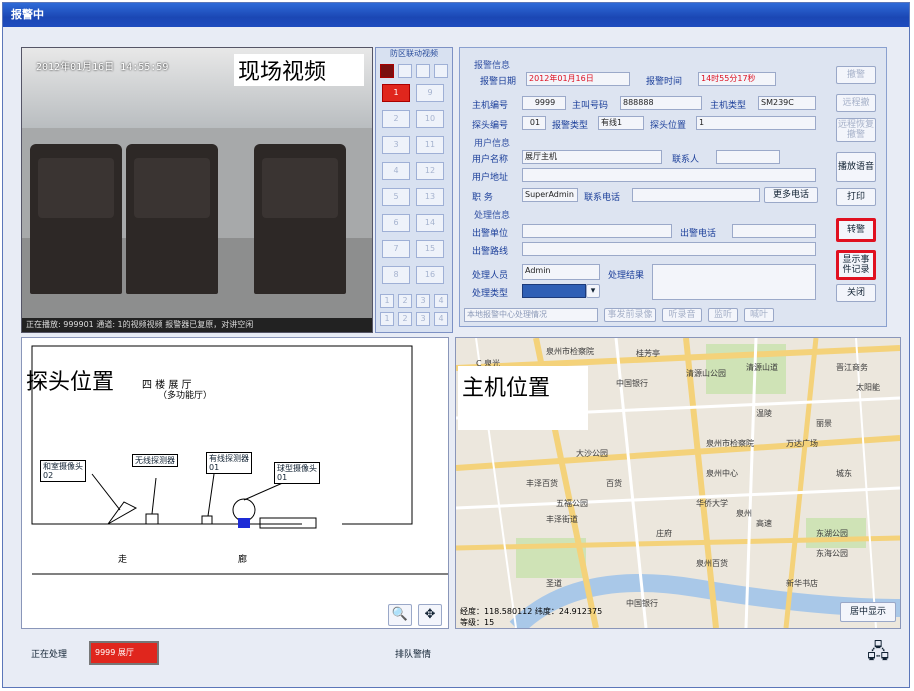 The width and height of the screenshot is (914, 691). Describe the element at coordinates (592, 157) in the screenshot. I see `user-name-field: 展厅主机` at that location.